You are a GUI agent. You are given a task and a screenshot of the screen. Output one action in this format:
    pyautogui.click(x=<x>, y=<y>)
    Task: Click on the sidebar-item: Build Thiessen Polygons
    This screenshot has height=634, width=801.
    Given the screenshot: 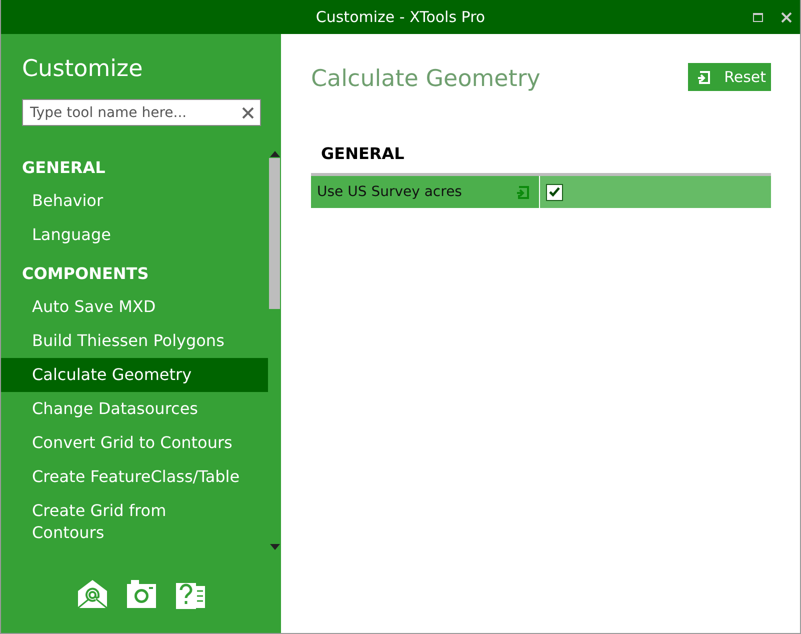 What is the action you would take?
    pyautogui.click(x=134, y=341)
    